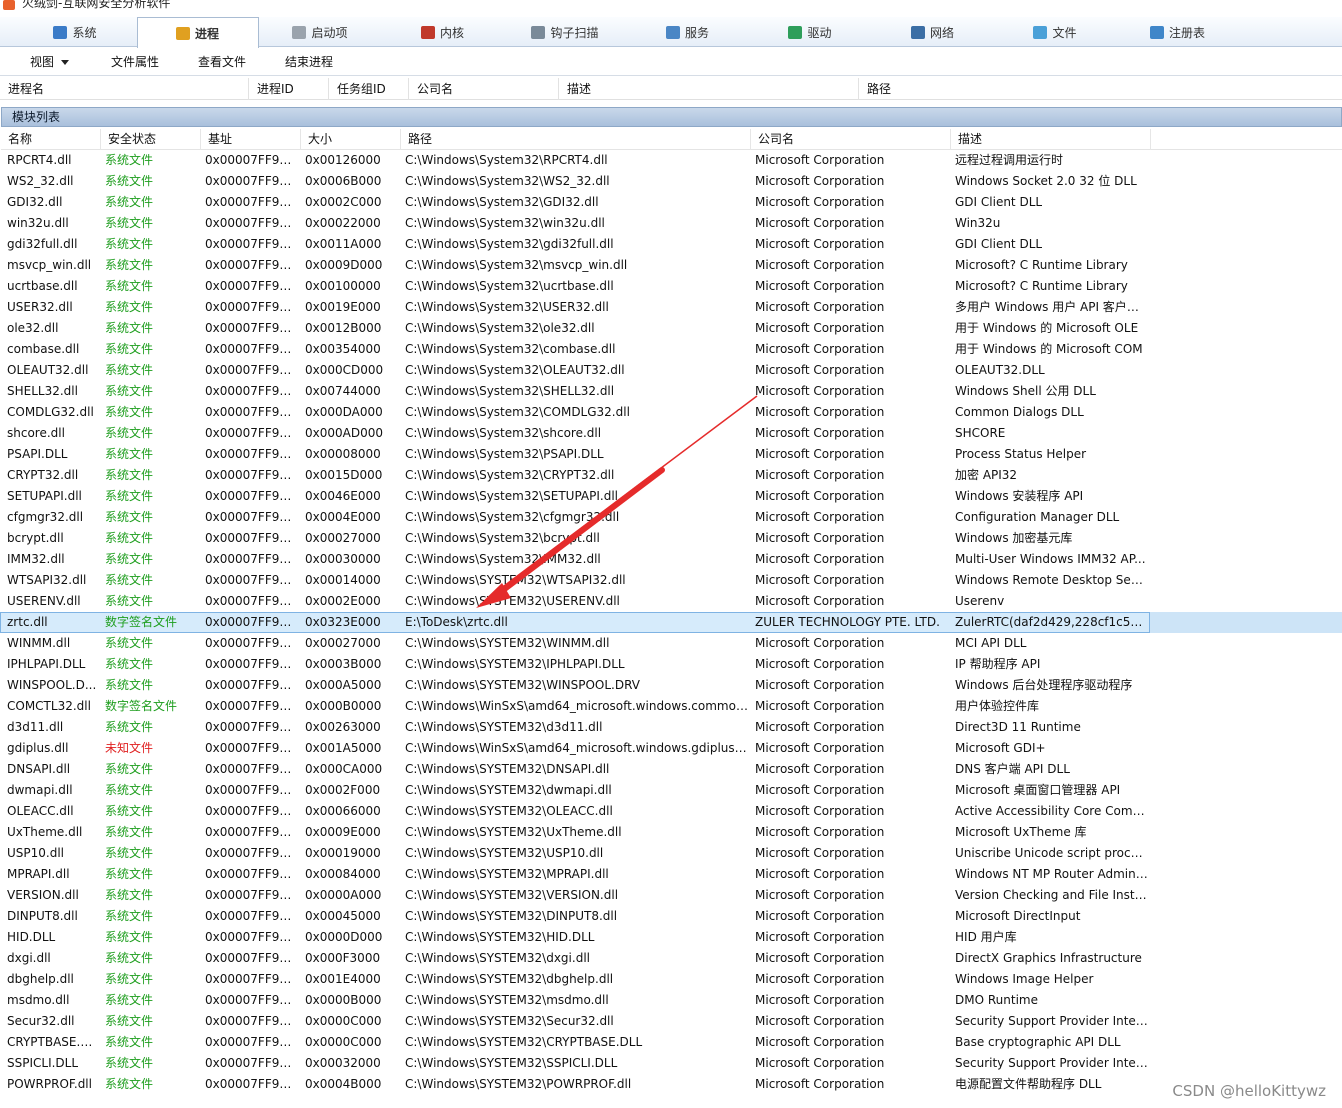  Describe the element at coordinates (484, 89) in the screenshot. I see `process-col-company: 公司名` at that location.